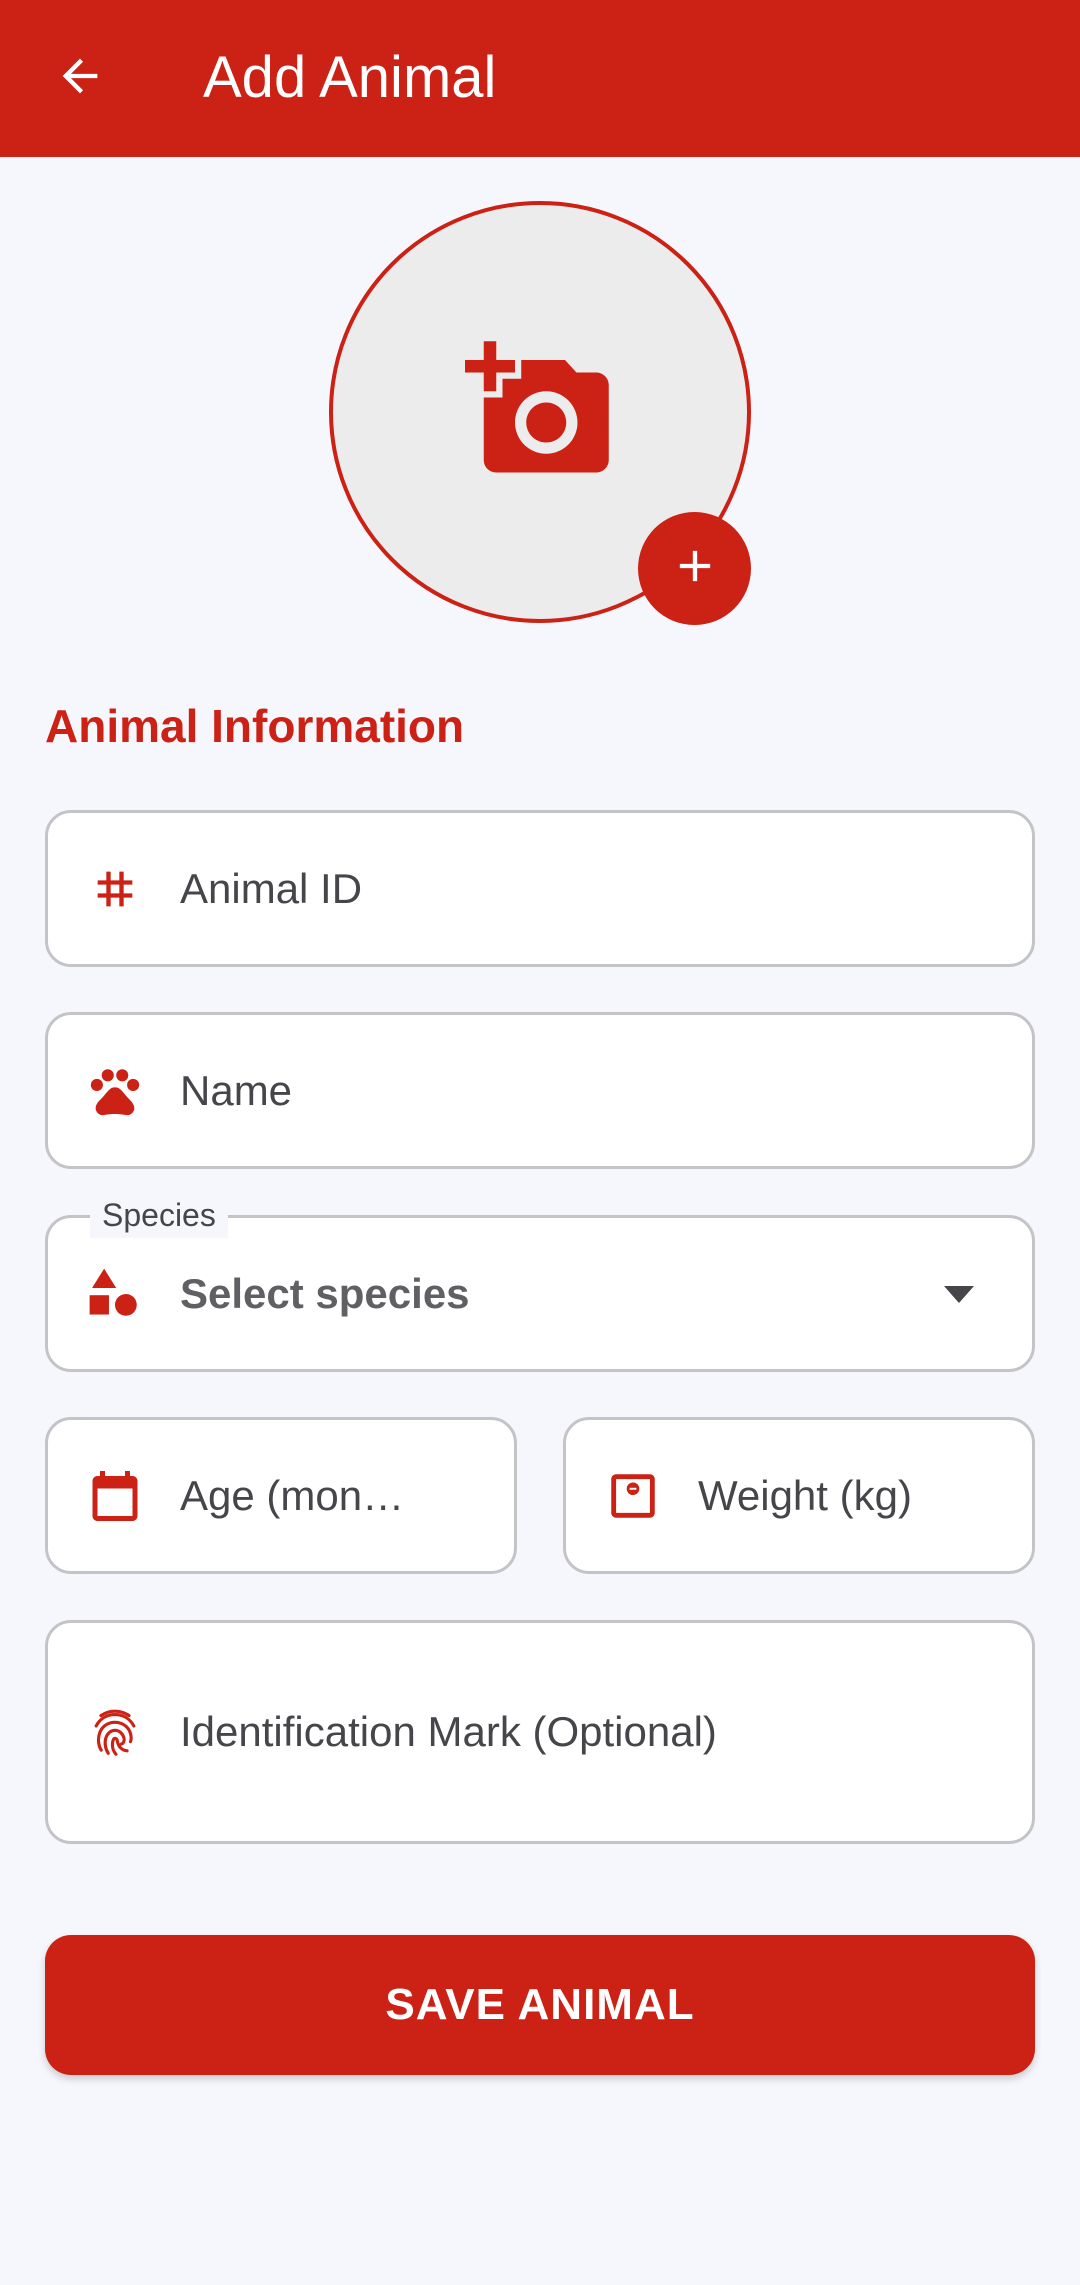  Describe the element at coordinates (236, 1090) in the screenshot. I see `name-placeholder: Name` at that location.